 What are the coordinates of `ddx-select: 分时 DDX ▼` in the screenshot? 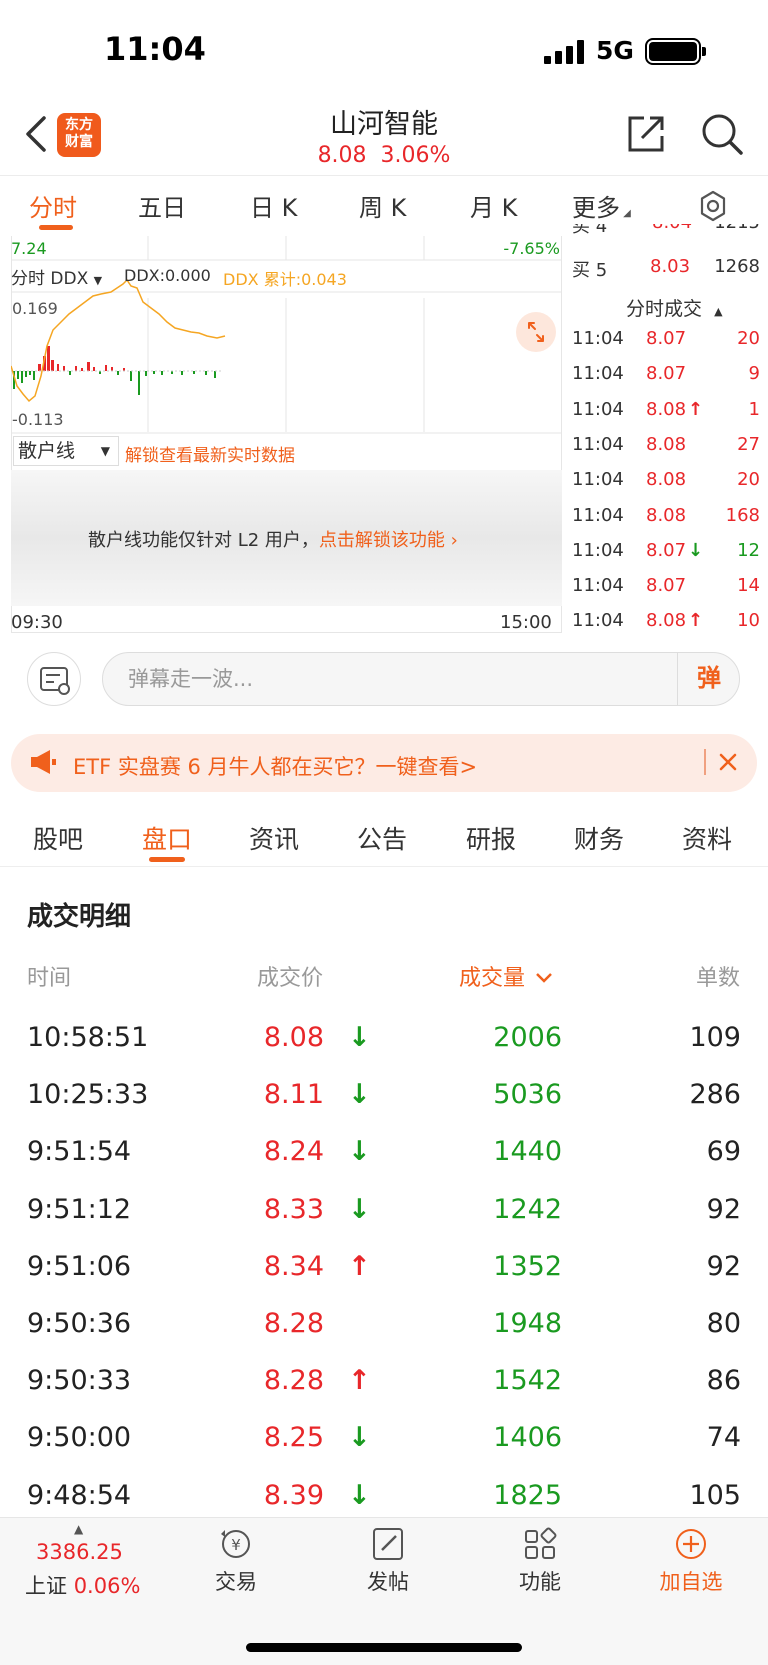 It's located at (56, 276).